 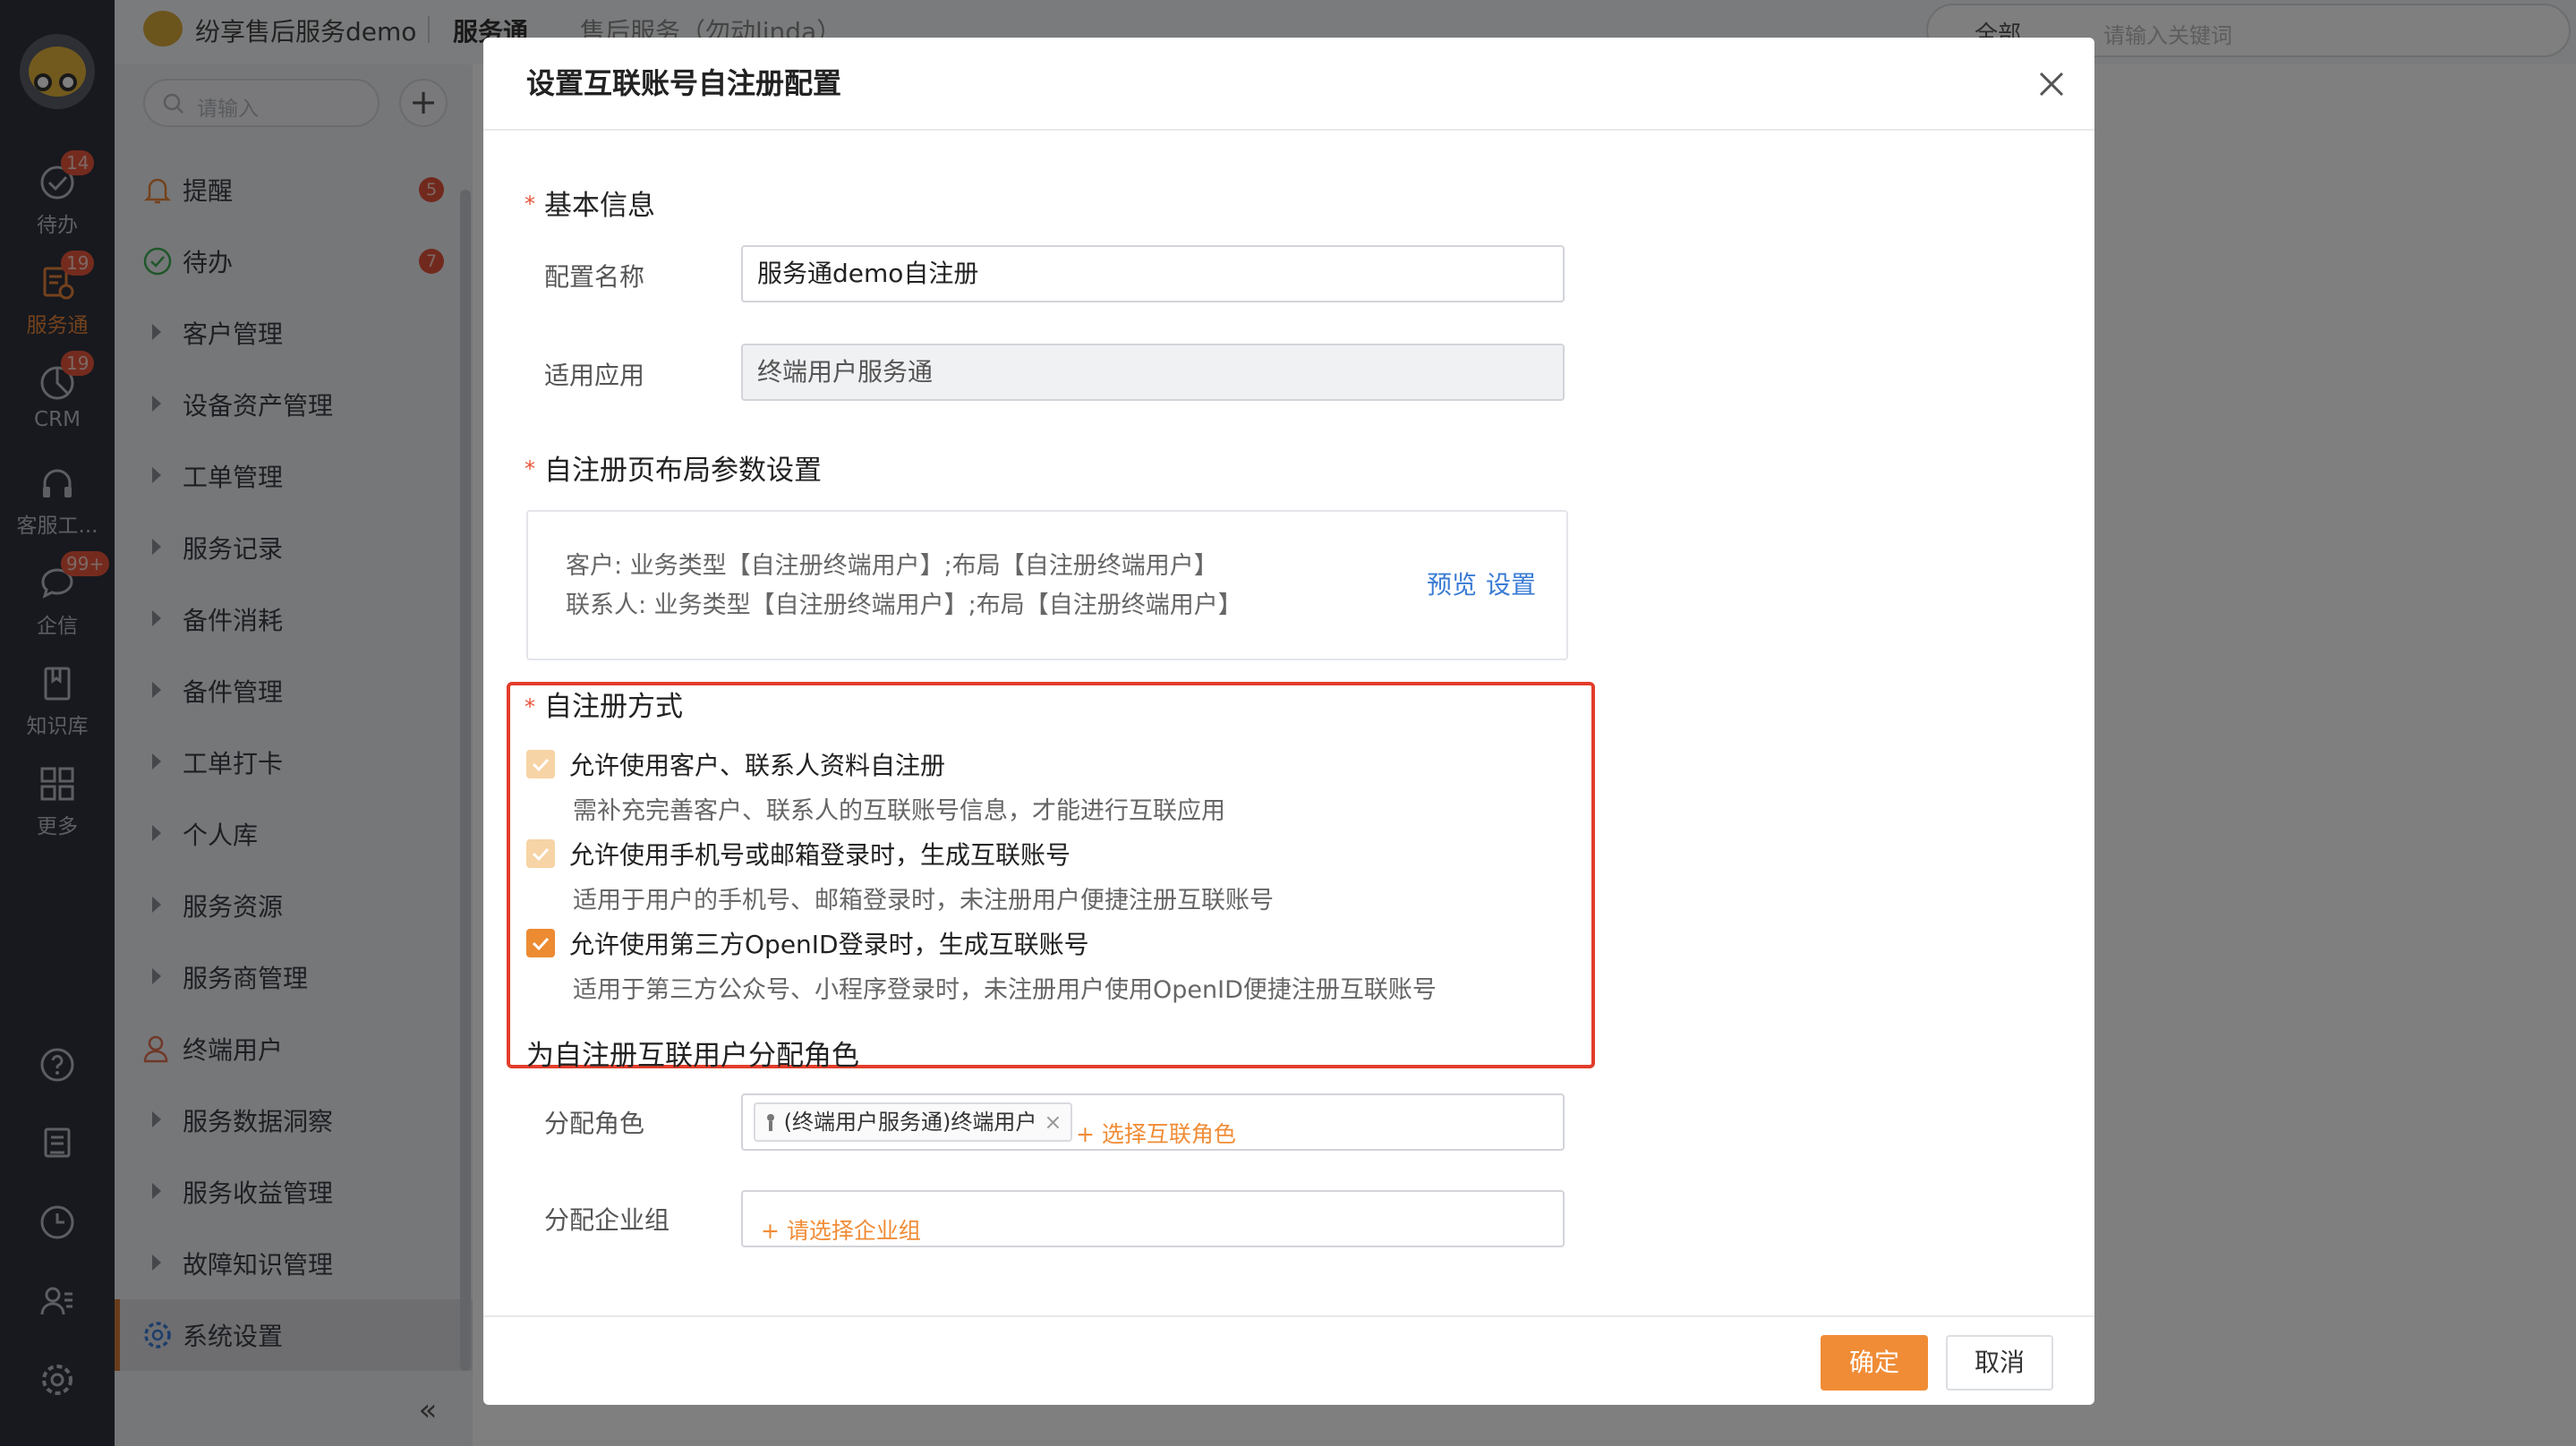 What do you see at coordinates (1053, 1123) in the screenshot?
I see `remove-tag-icon: ×` at bounding box center [1053, 1123].